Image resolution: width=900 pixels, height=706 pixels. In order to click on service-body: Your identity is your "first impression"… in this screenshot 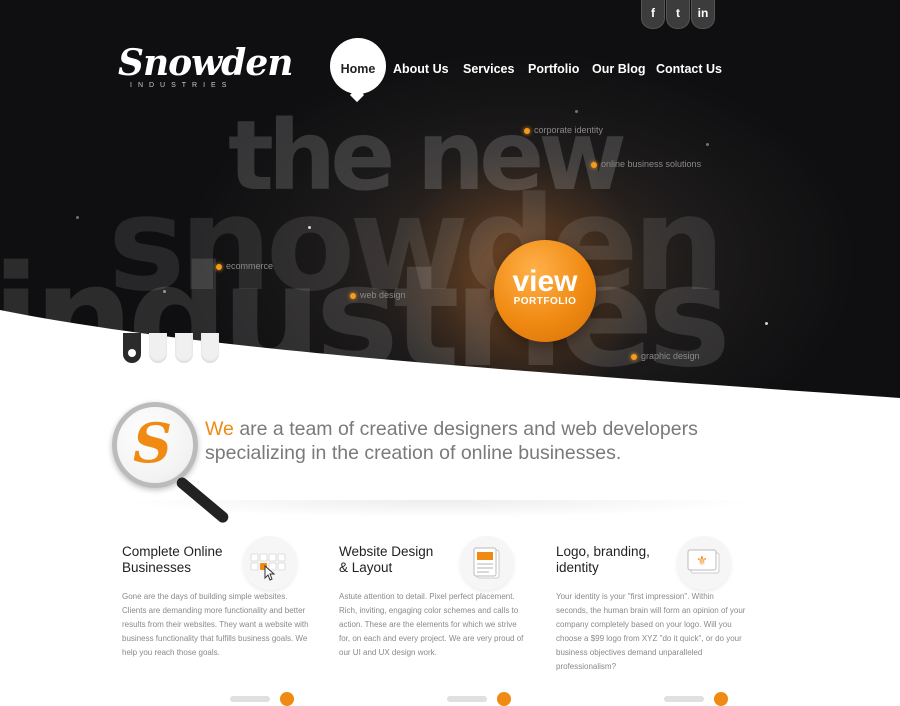, I will do `click(651, 631)`.